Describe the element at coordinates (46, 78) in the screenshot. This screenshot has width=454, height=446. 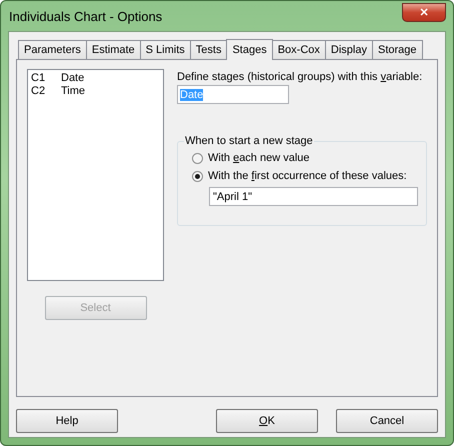
I see `column-id: C1` at that location.